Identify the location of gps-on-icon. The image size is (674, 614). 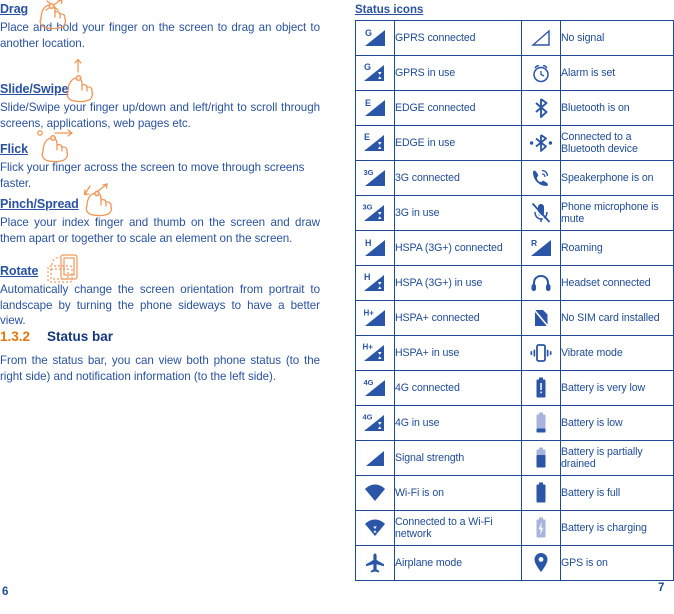
(541, 563).